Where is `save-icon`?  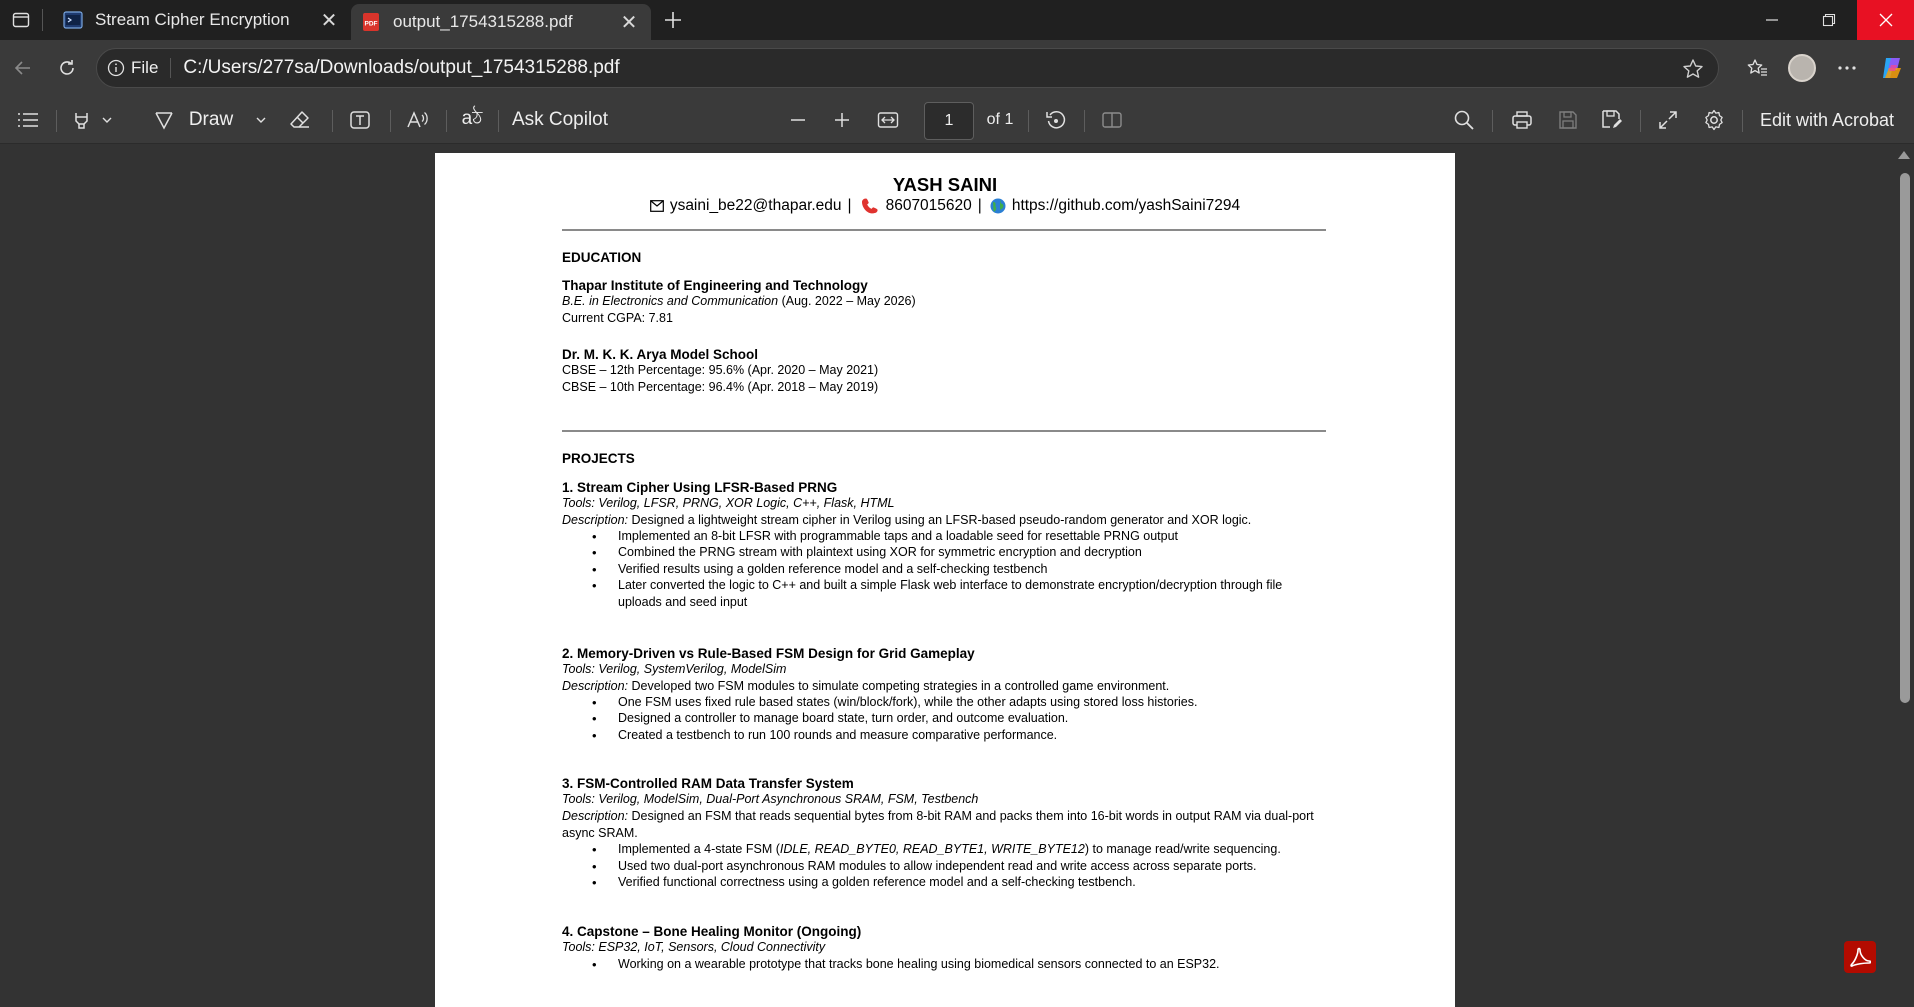 save-icon is located at coordinates (1568, 120).